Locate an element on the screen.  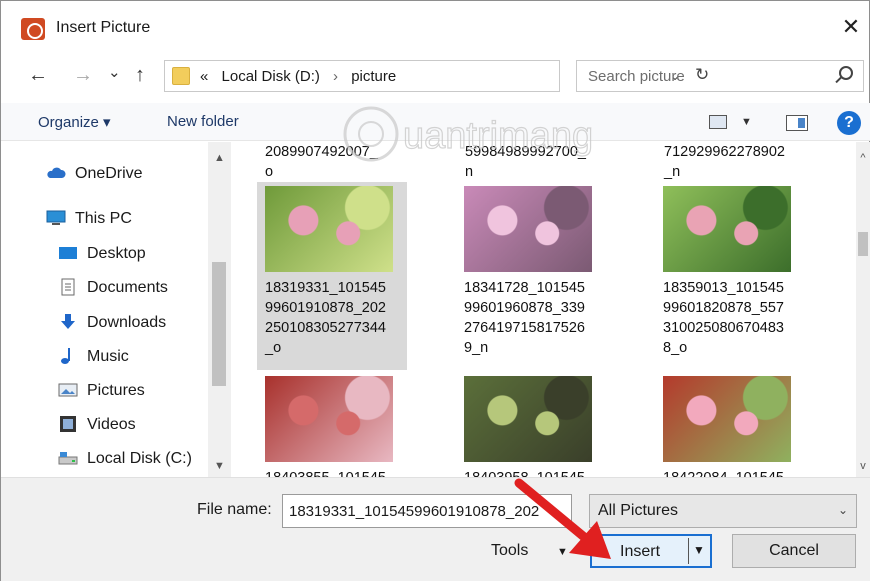
file-name: 18422084_101545 is located at coordinates (733, 472).